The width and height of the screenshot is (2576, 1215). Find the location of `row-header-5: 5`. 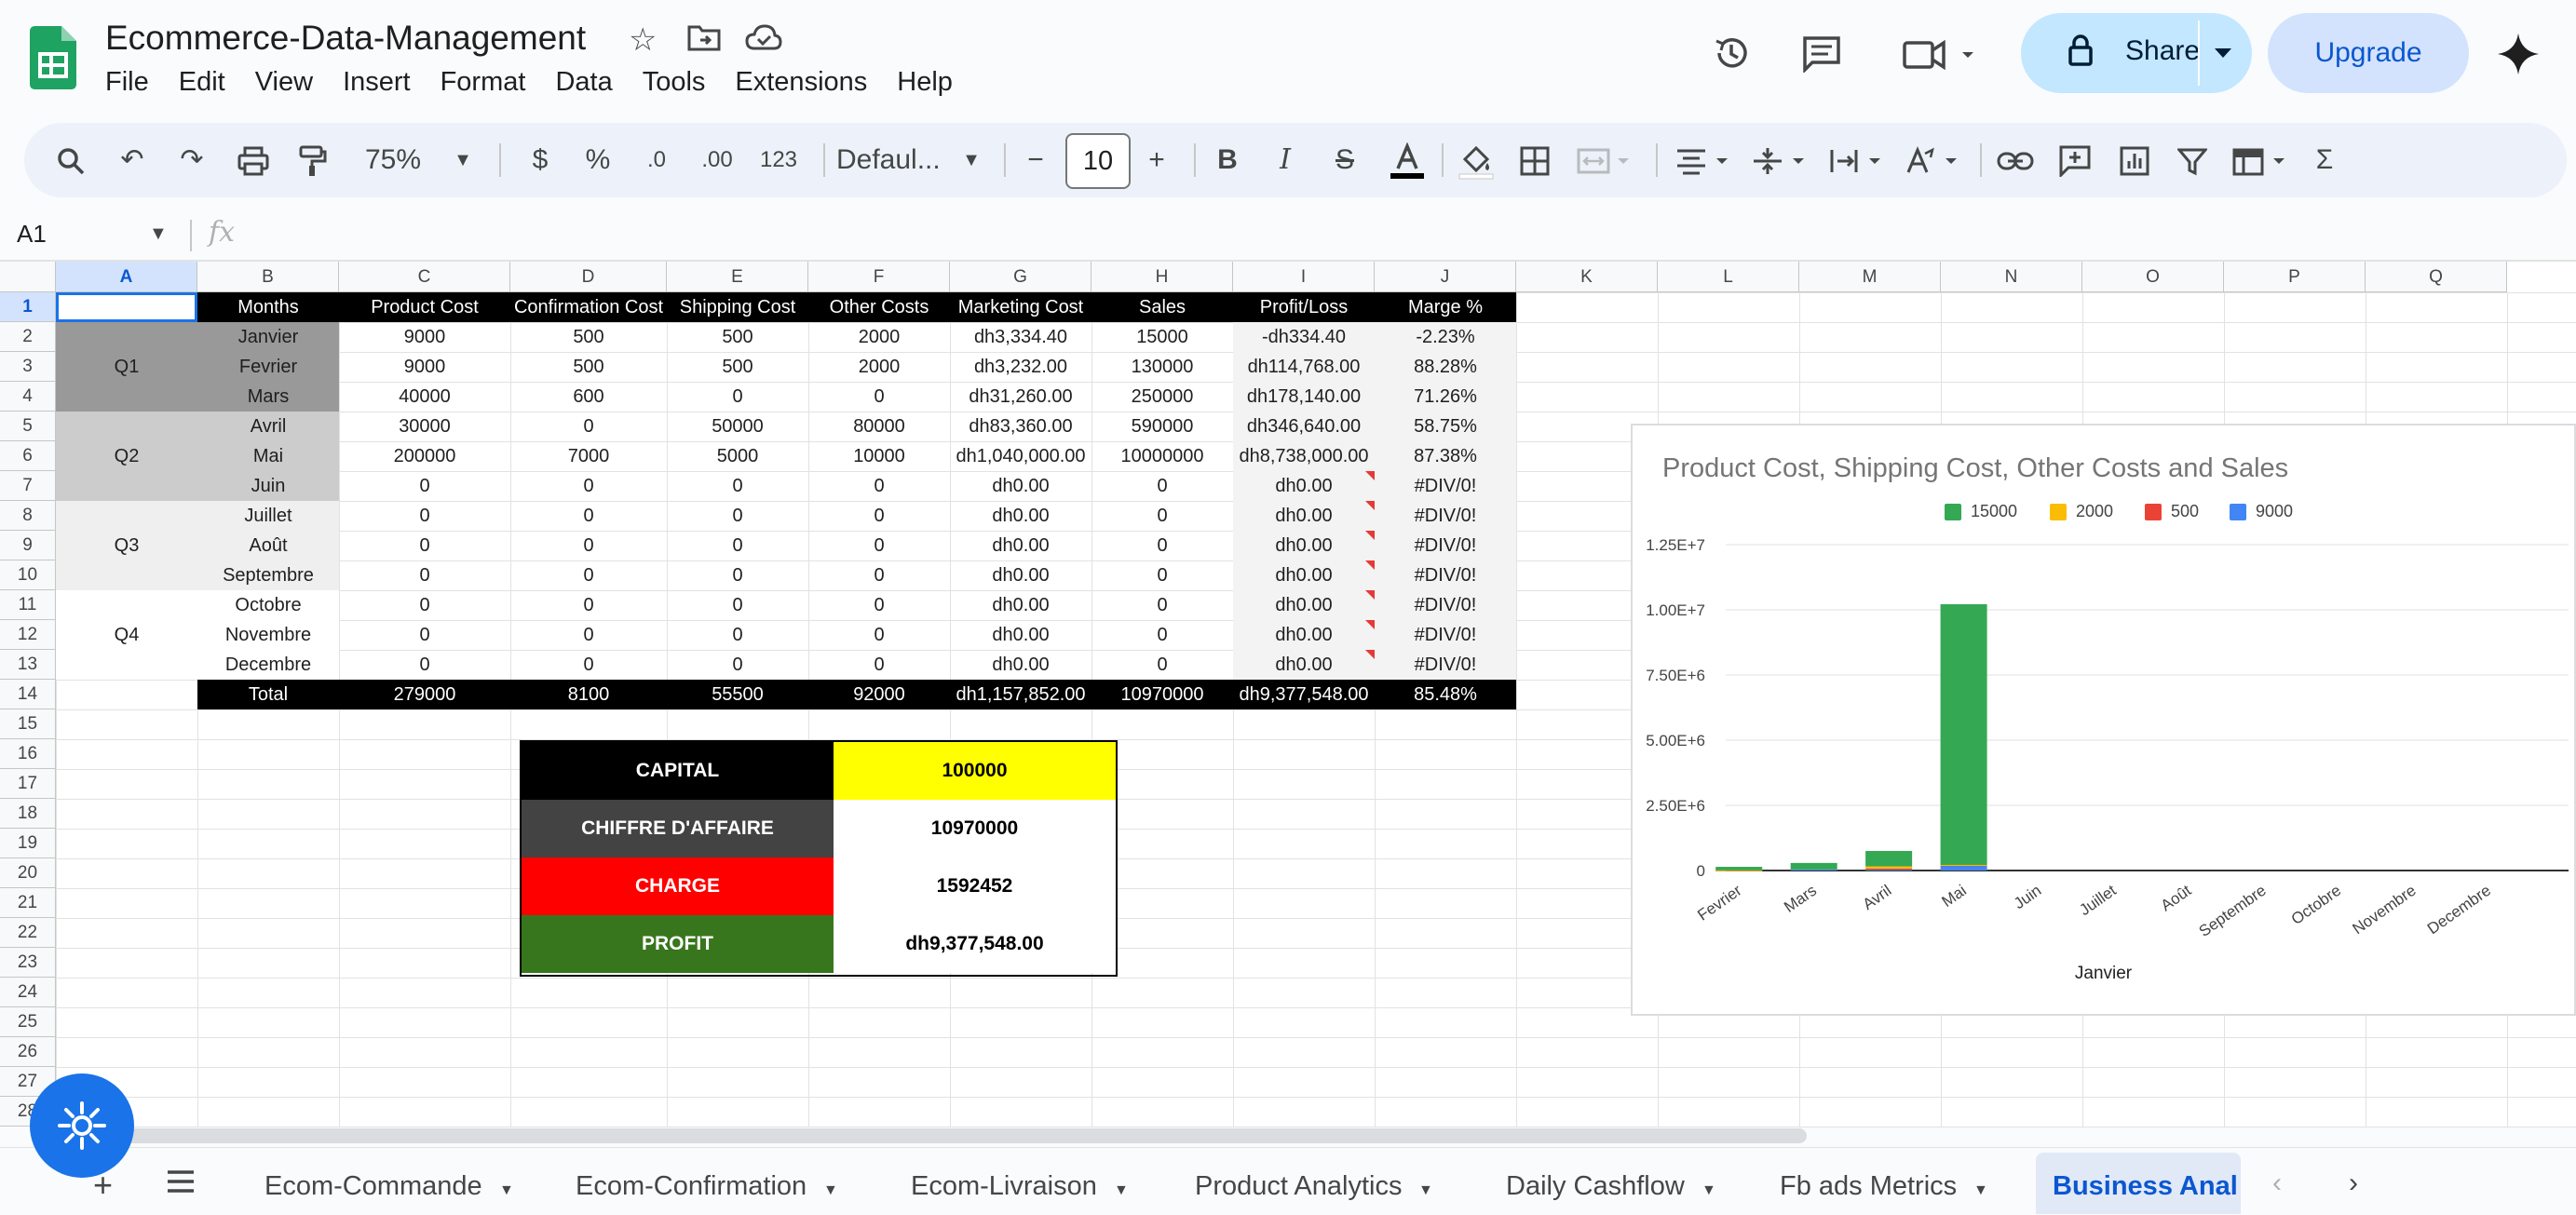

row-header-5: 5 is located at coordinates (28, 427).